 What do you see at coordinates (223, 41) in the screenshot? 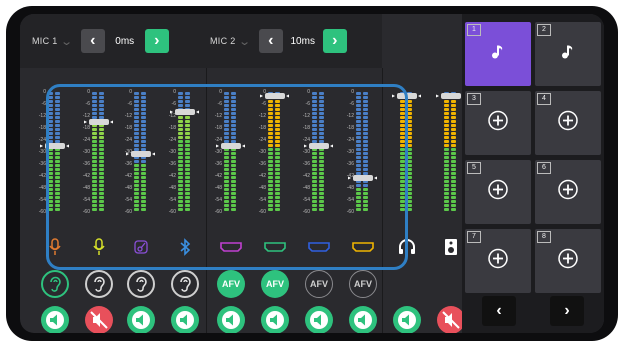
I see `mic2-label: MIC 2` at bounding box center [223, 41].